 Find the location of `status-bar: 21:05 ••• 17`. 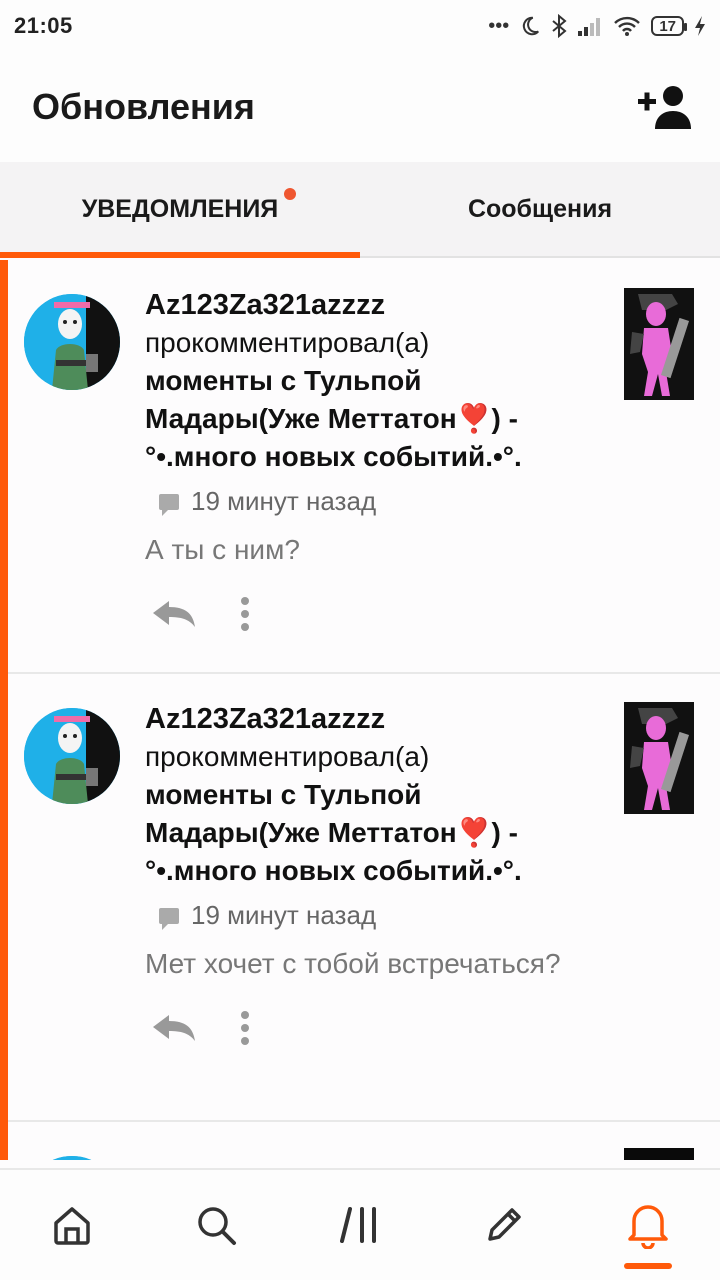

status-bar: 21:05 ••• 17 is located at coordinates (360, 26).